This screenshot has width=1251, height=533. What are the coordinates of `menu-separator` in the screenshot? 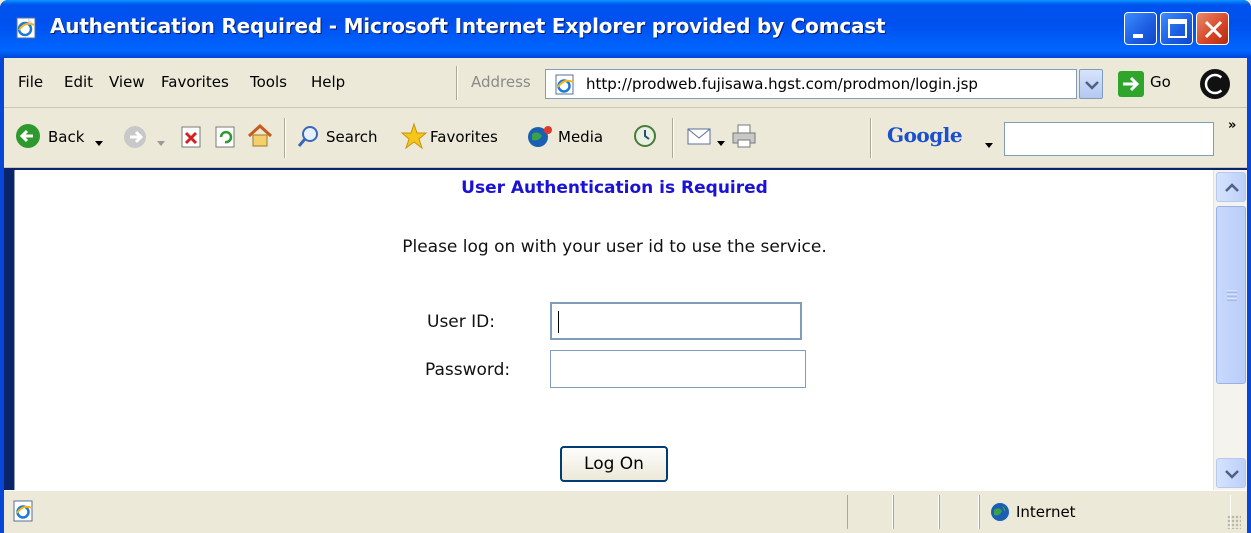 It's located at (457, 83).